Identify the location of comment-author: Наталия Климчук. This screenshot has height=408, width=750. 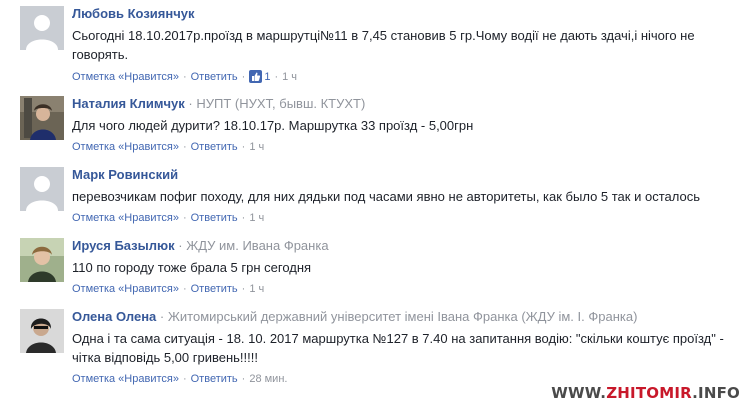
(128, 103).